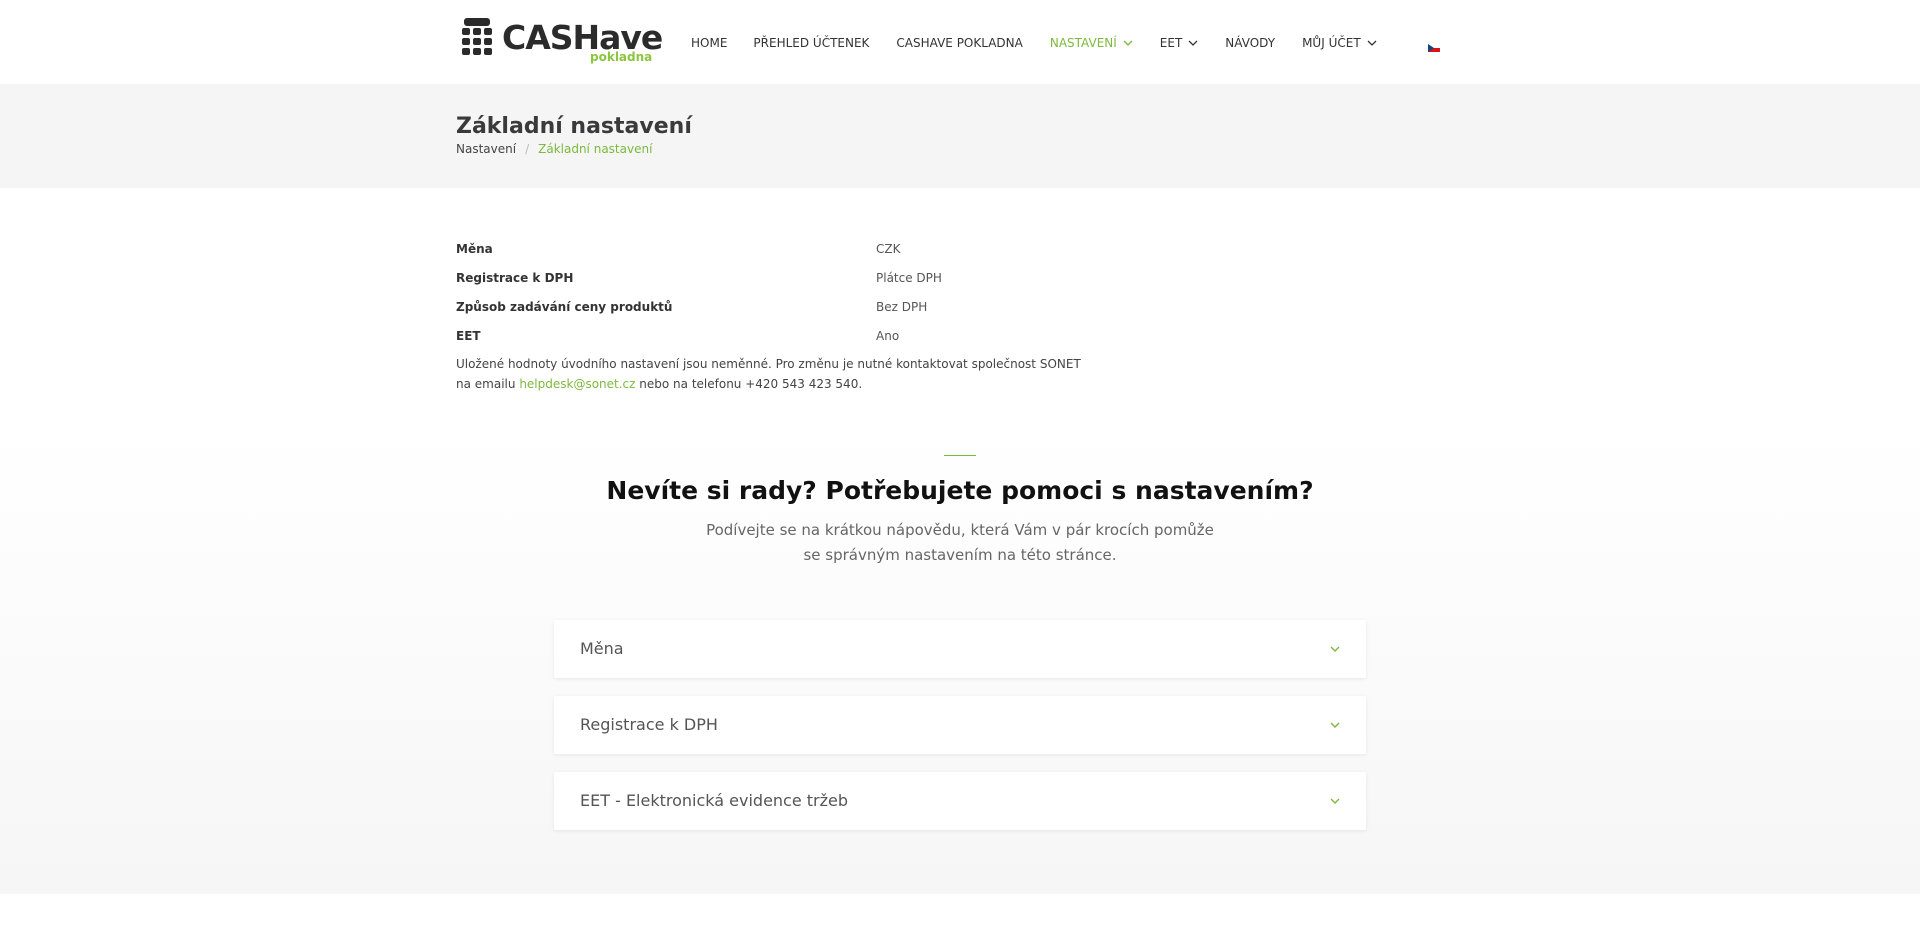  Describe the element at coordinates (960, 725) in the screenshot. I see `accordion-item-vat-registration: Registrace k DPH` at that location.